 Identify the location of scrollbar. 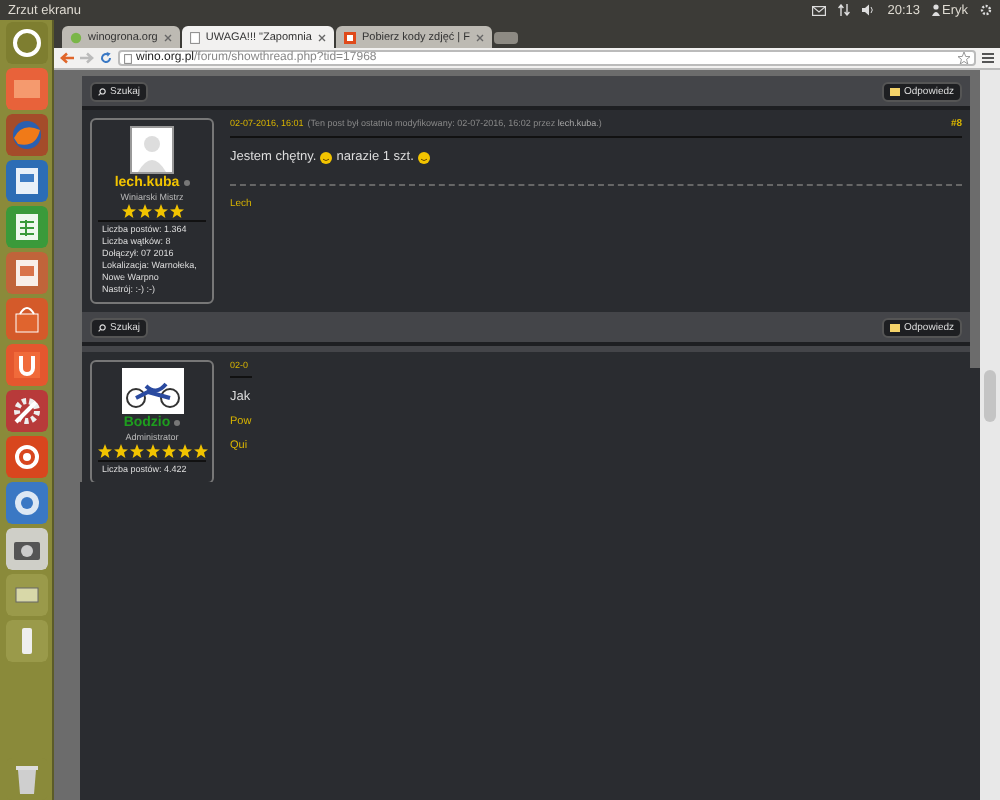
(990, 435).